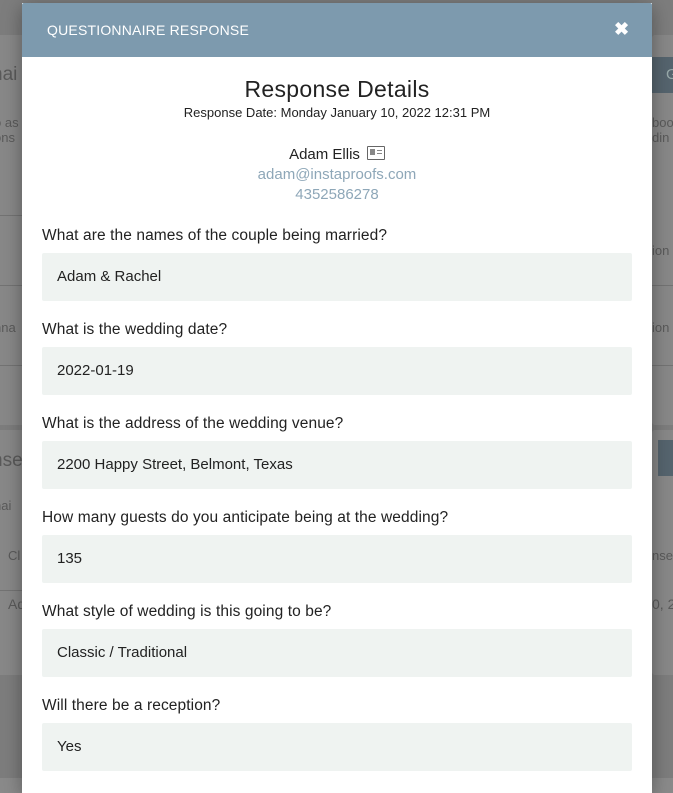 The height and width of the screenshot is (793, 673). What do you see at coordinates (337, 89) in the screenshot?
I see `response-details-heading: Response Details` at bounding box center [337, 89].